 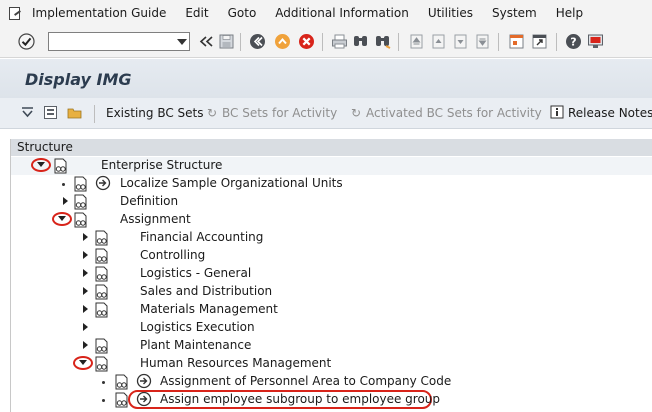 What do you see at coordinates (212, 113) in the screenshot?
I see `bc-set-icon: ↻` at bounding box center [212, 113].